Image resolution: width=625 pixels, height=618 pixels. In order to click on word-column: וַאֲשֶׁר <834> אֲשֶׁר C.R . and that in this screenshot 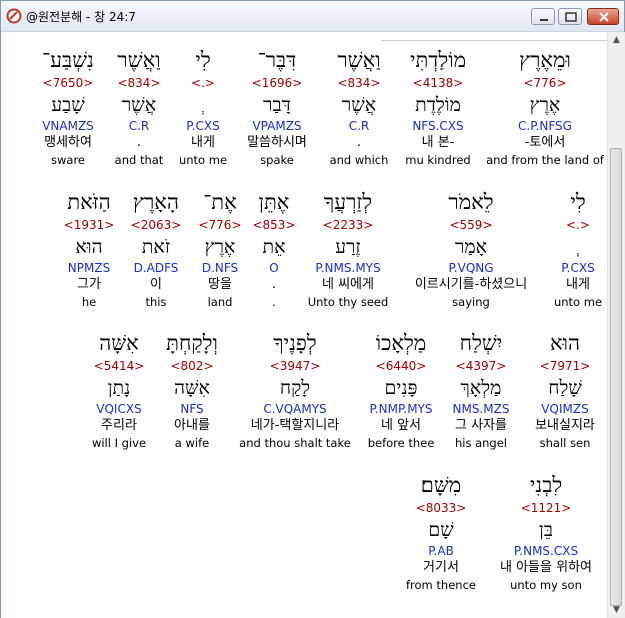, I will do `click(139, 107)`.